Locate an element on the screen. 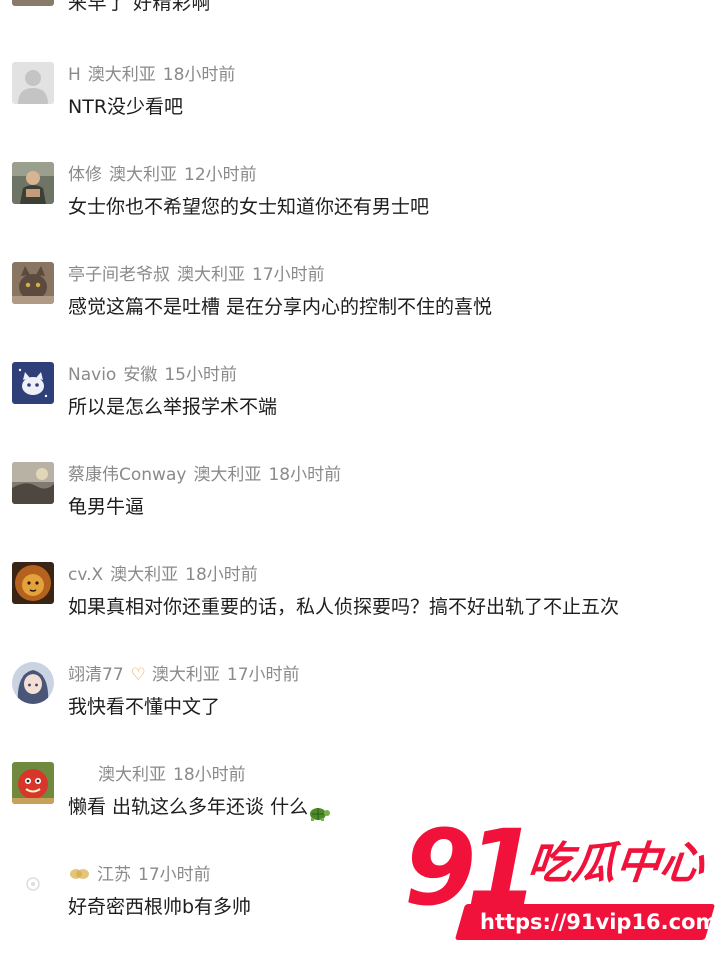 The image size is (720, 960). comment-meta: 亭子间老爷叔 澳大利亚 17小时前 is located at coordinates (200, 275).